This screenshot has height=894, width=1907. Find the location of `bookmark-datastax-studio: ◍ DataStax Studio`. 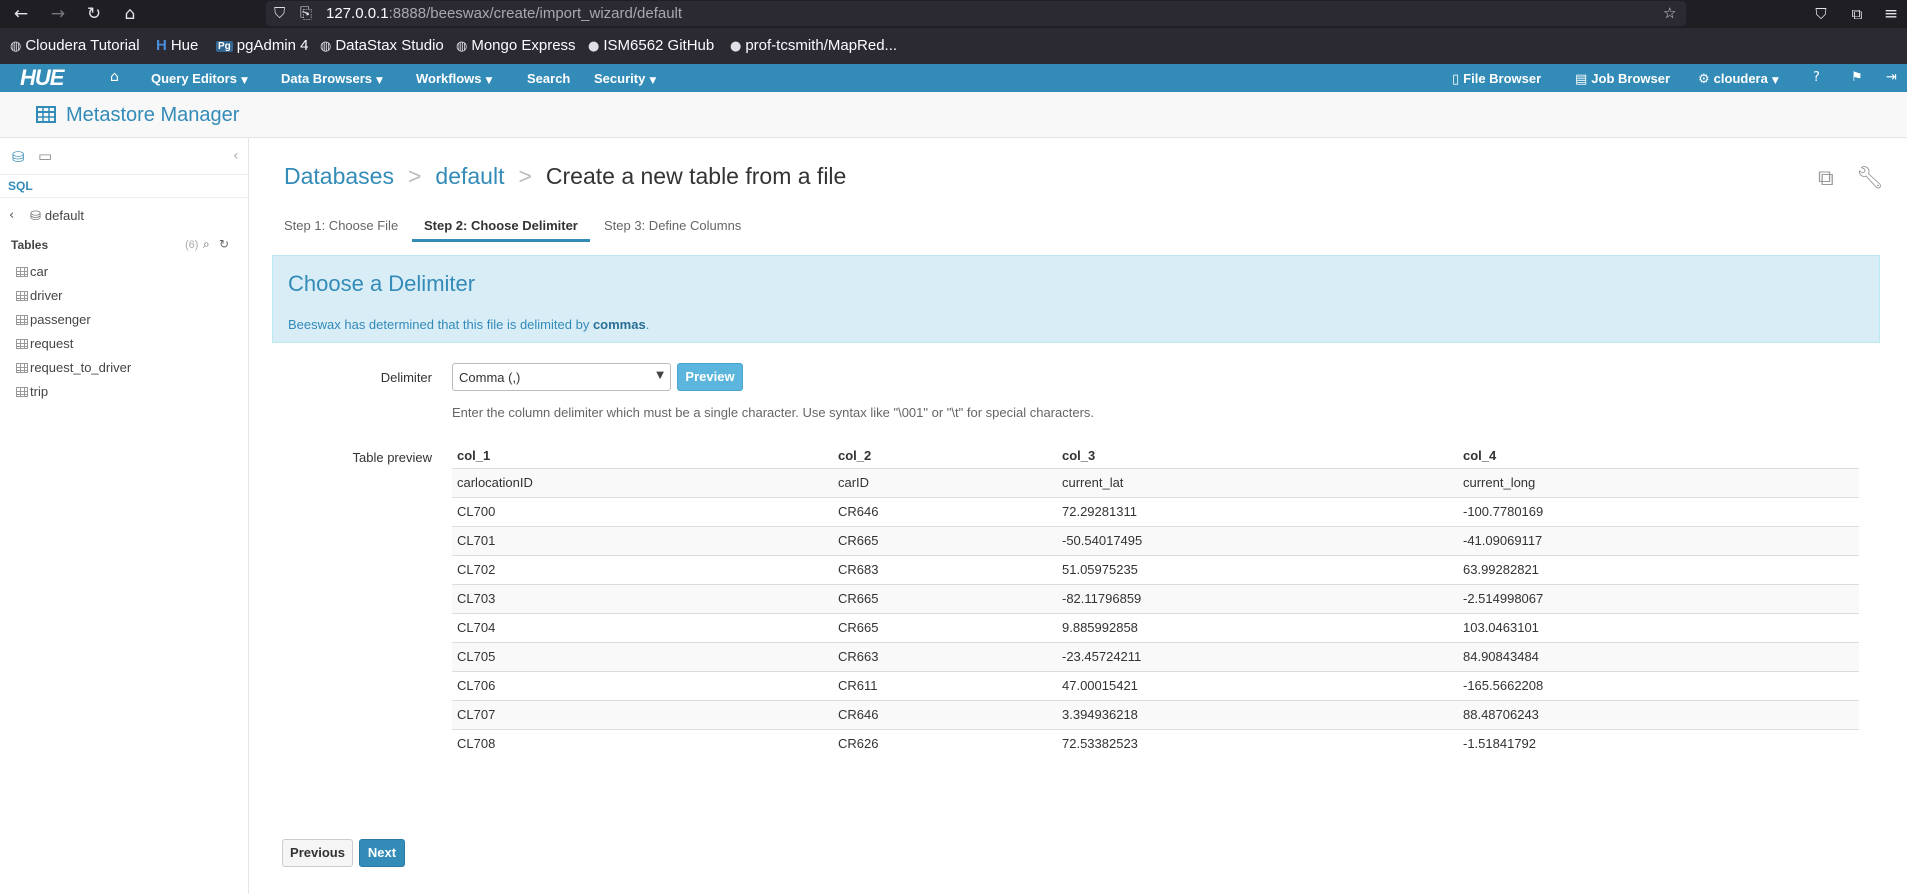

bookmark-datastax-studio: ◍ DataStax Studio is located at coordinates (382, 45).